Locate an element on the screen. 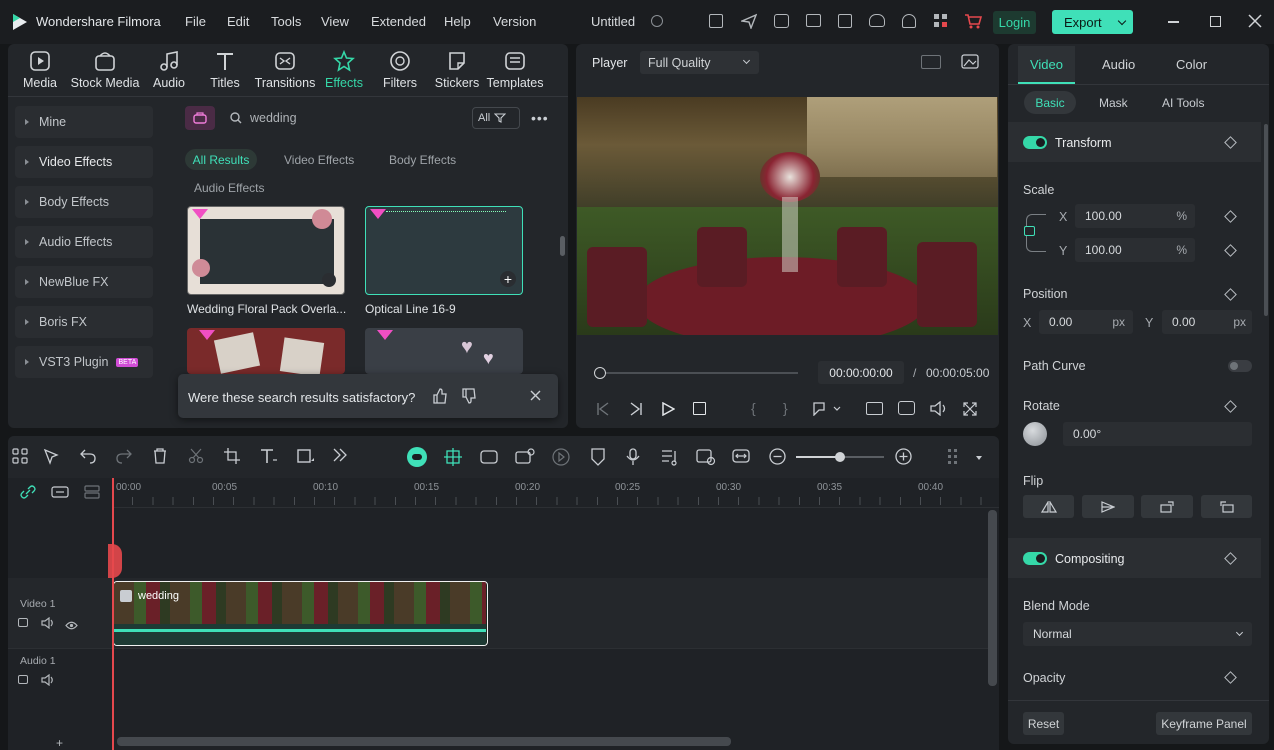  select-tool-icon is located at coordinates (52, 458).